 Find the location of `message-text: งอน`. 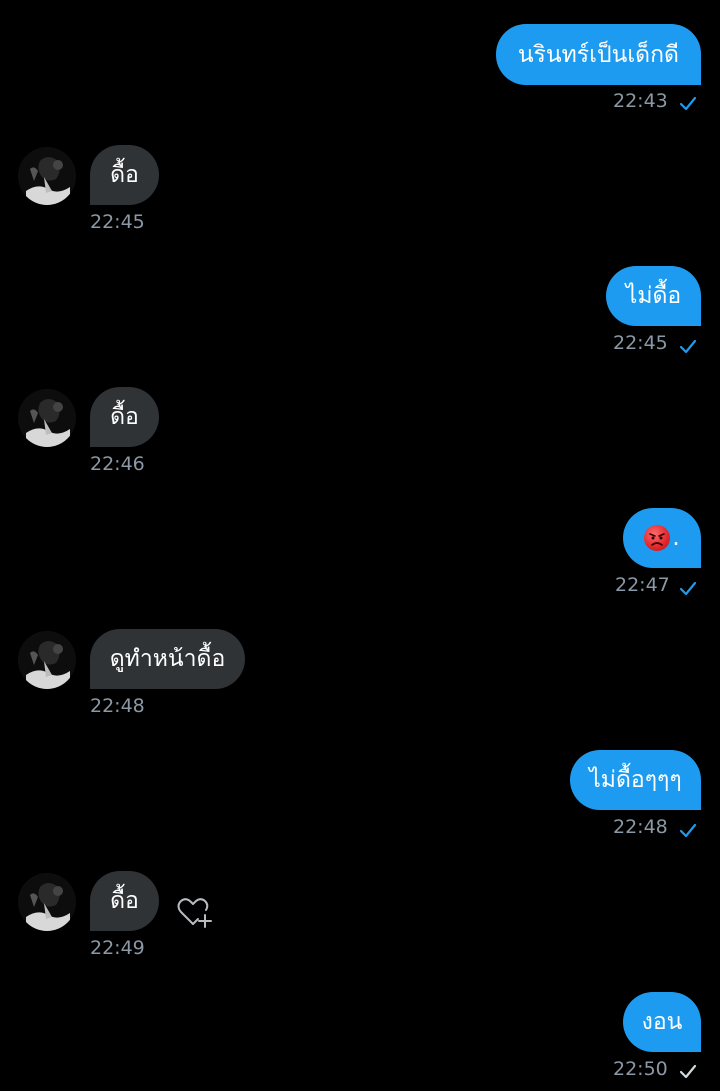

message-text: งอน is located at coordinates (662, 1022).